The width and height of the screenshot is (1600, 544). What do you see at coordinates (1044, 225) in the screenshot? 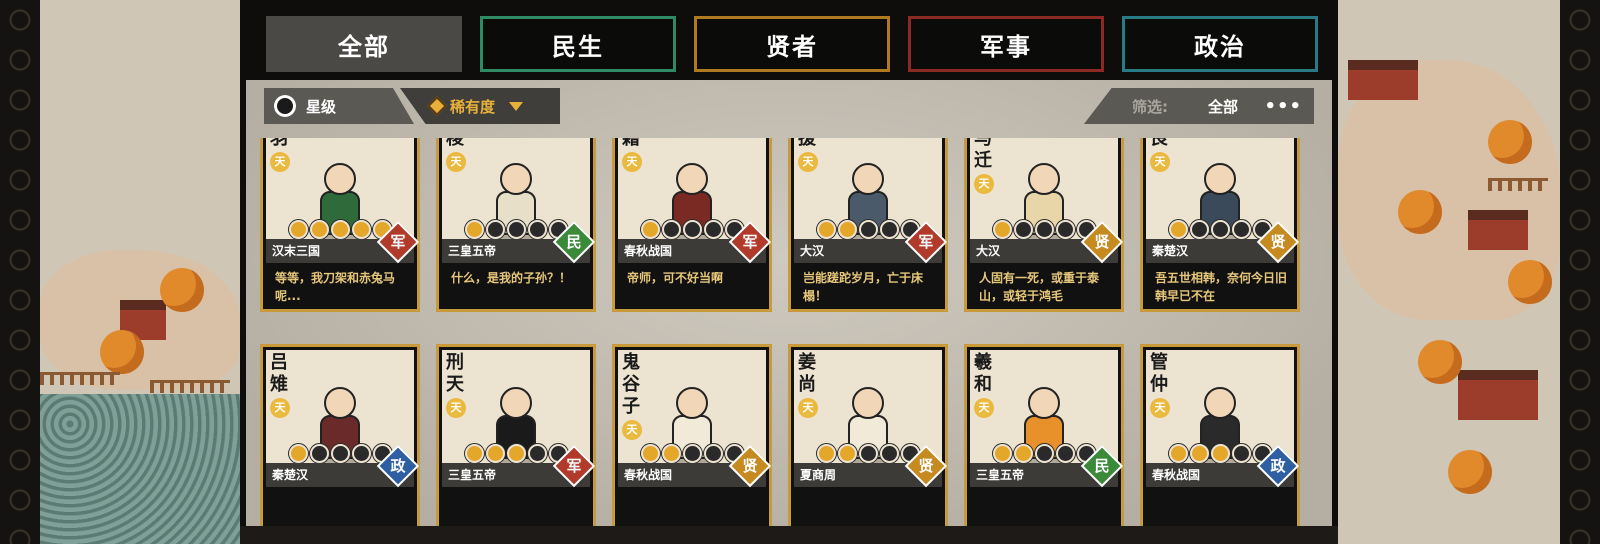
I see `character-card: 马迁天大汉贤人固有一死，或重于泰山，或轻于鸿毛` at bounding box center [1044, 225].